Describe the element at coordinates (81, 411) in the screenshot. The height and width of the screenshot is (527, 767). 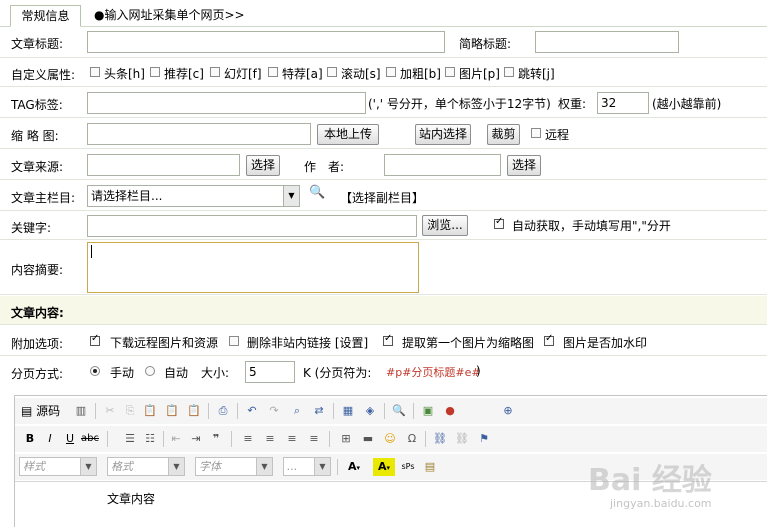
I see `new-page-icon: ▥` at that location.